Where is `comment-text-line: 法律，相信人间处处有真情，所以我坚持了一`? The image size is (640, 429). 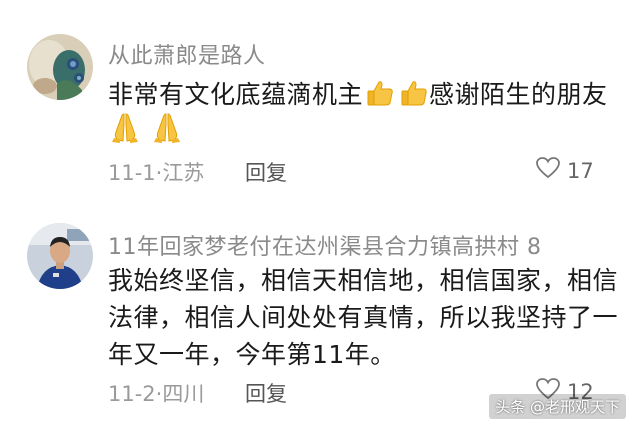
comment-text-line: 法律，相信人间处处有真情，所以我坚持了一 is located at coordinates (363, 317).